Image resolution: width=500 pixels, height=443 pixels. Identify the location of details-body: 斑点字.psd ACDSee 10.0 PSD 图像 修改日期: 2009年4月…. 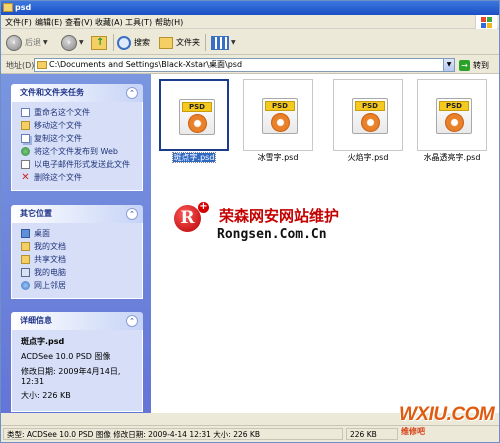
(77, 371).